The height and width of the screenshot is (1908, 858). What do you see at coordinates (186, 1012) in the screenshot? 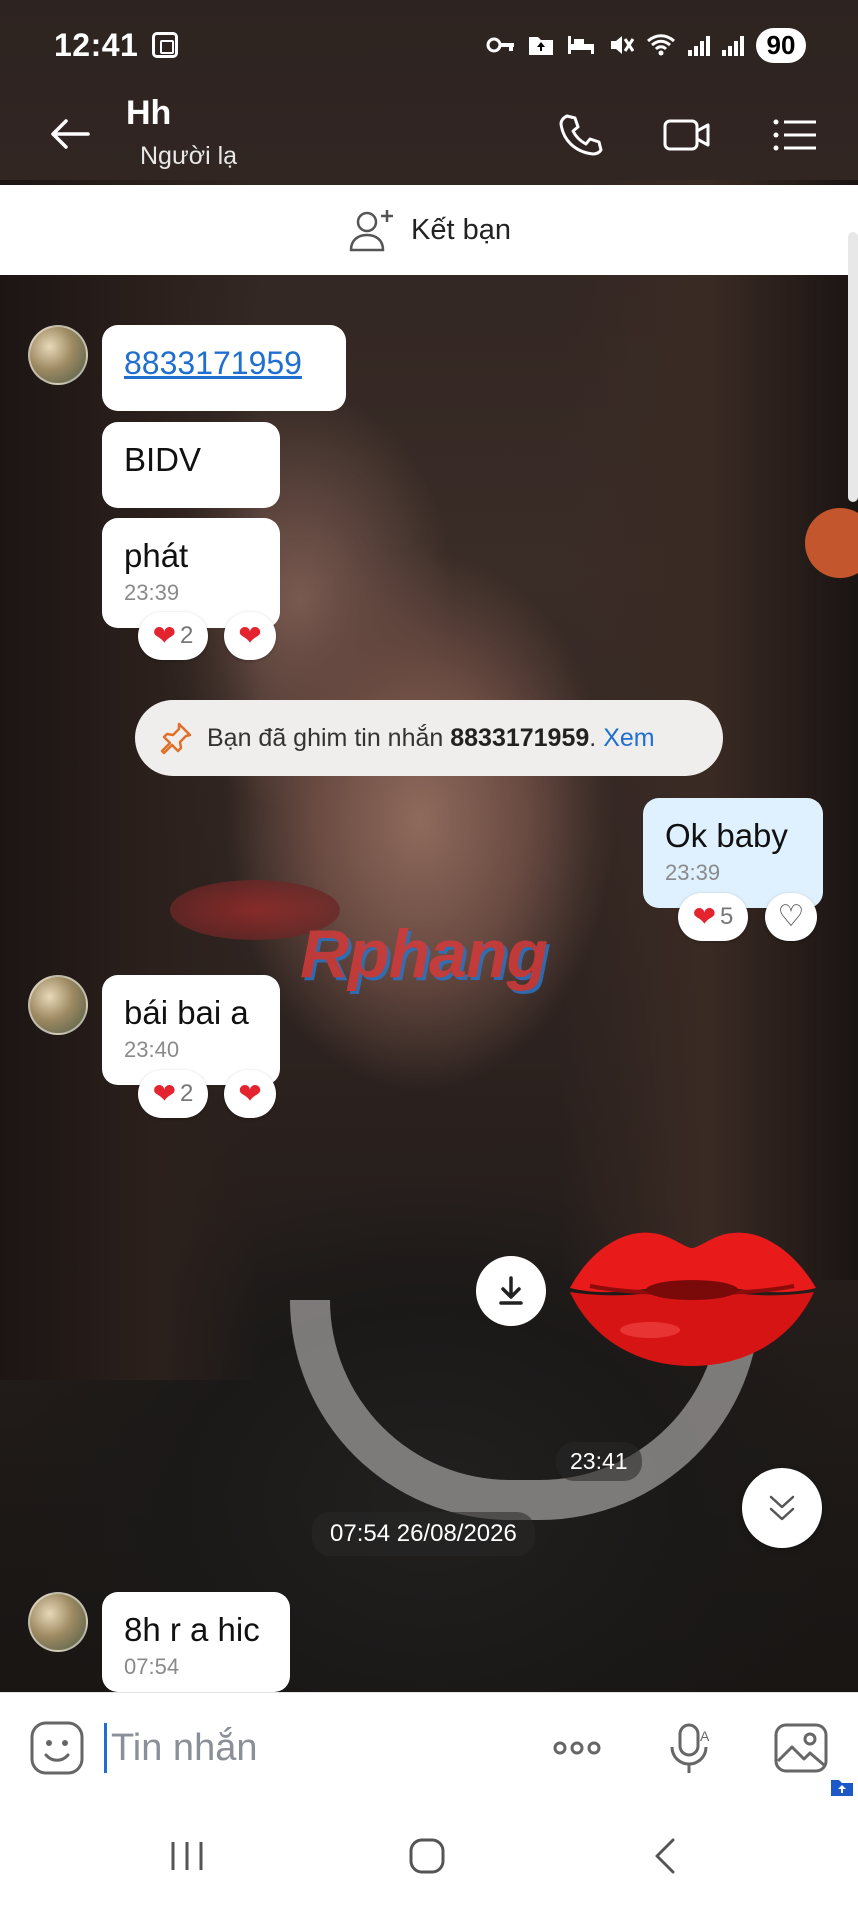
I see `message-text: bái bai a` at bounding box center [186, 1012].